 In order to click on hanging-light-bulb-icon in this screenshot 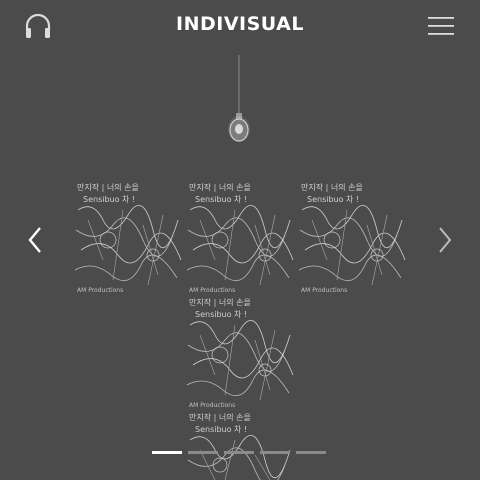, I will do `click(239, 98)`.